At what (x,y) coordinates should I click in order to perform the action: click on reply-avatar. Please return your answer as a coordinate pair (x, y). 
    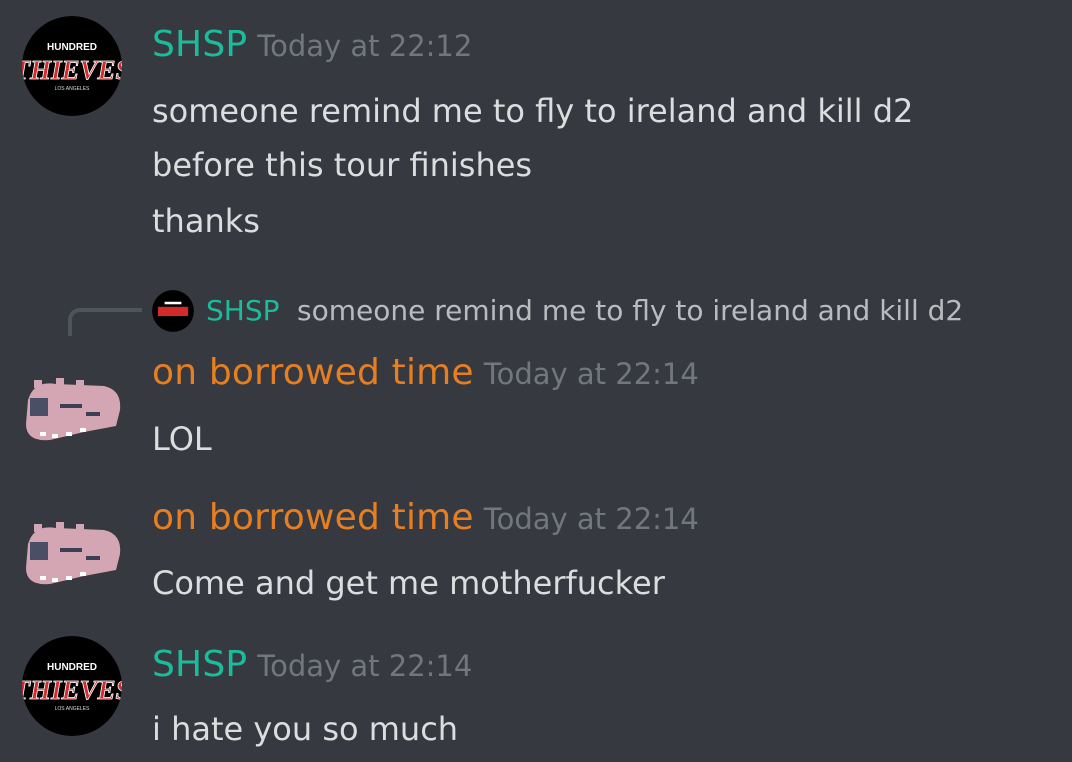
    Looking at the image, I should click on (173, 311).